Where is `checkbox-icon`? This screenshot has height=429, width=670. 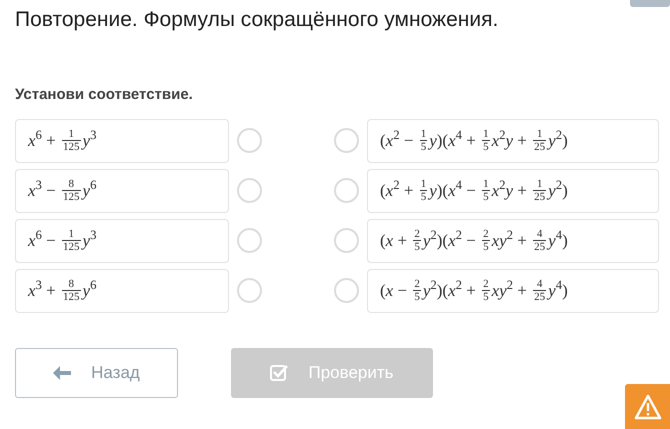
checkbox-icon is located at coordinates (279, 373).